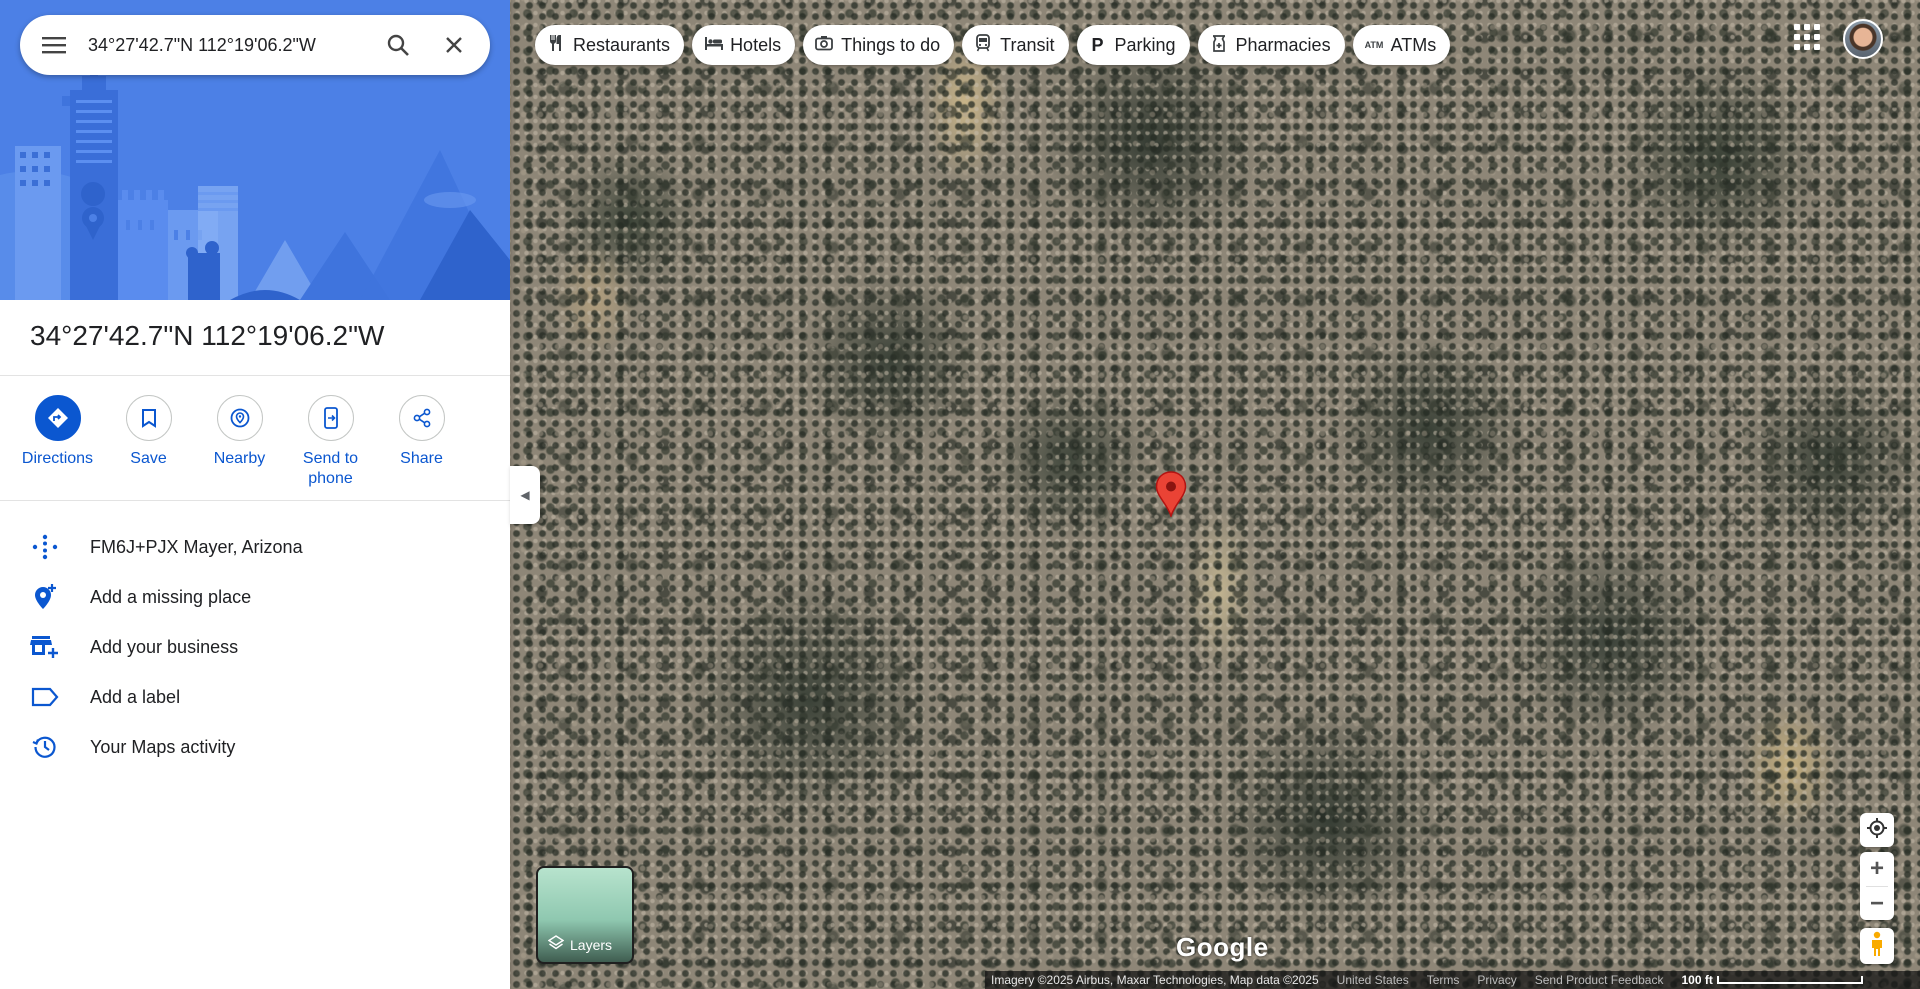 This screenshot has width=1920, height=989. What do you see at coordinates (330, 442) in the screenshot?
I see `send-to-phone-button: Send to phone` at bounding box center [330, 442].